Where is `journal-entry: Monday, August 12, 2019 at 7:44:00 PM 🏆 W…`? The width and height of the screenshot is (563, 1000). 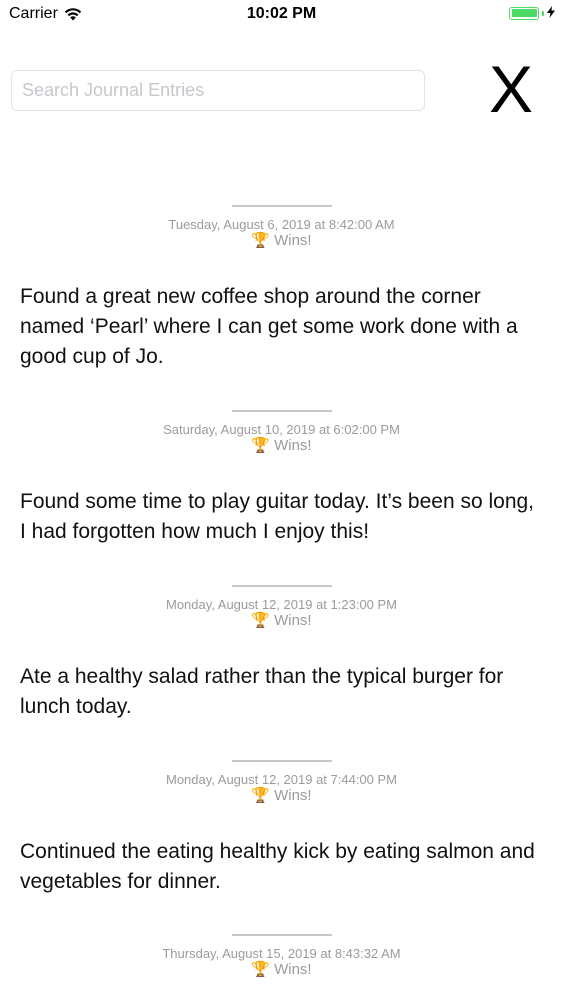
journal-entry: Monday, August 12, 2019 at 7:44:00 PM 🏆 W… is located at coordinates (281, 828).